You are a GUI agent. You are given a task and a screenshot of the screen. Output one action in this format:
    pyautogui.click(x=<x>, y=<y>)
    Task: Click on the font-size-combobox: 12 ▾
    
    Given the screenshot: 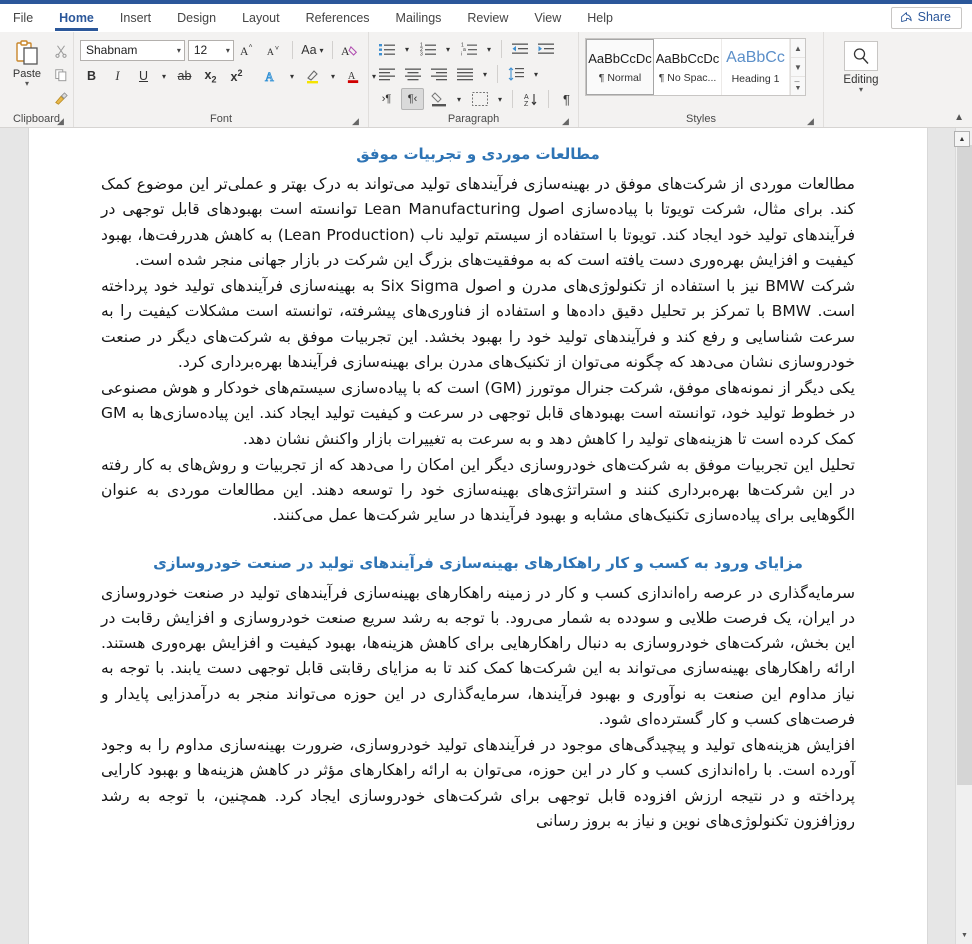 What is the action you would take?
    pyautogui.click(x=210, y=50)
    